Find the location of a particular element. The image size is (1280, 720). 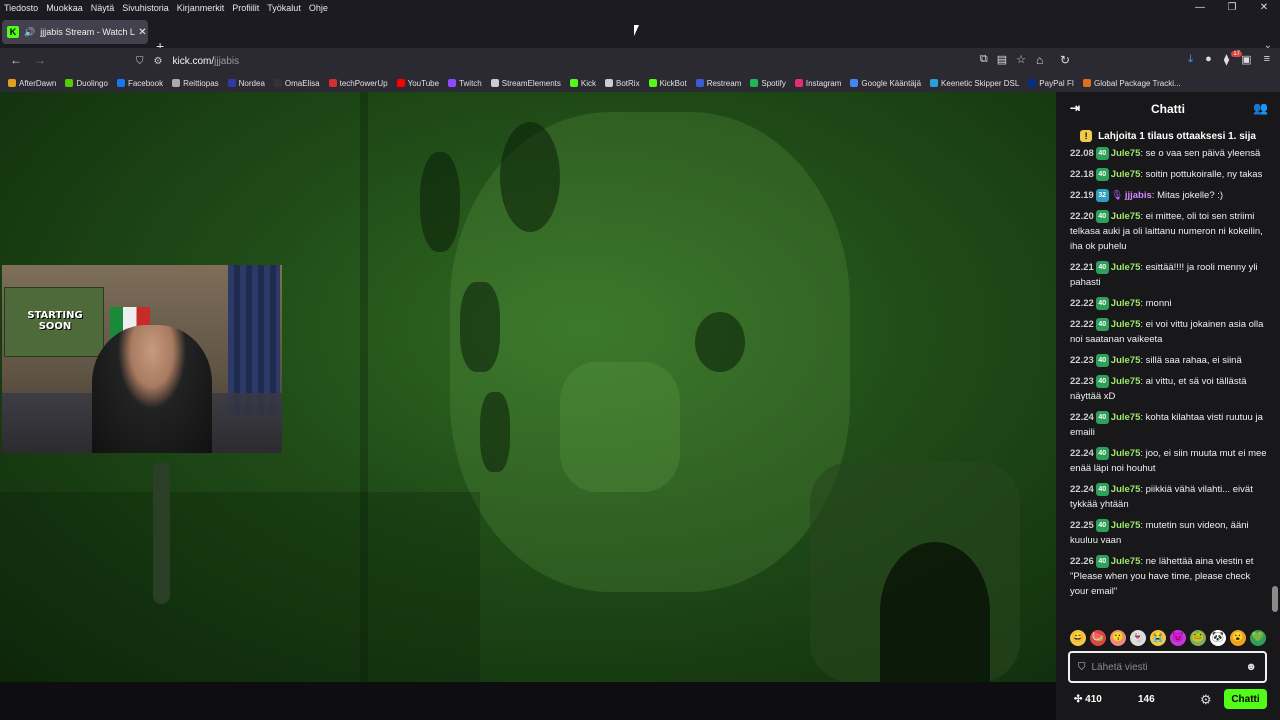

bookmark-item: StreamElements is located at coordinates (525, 83).